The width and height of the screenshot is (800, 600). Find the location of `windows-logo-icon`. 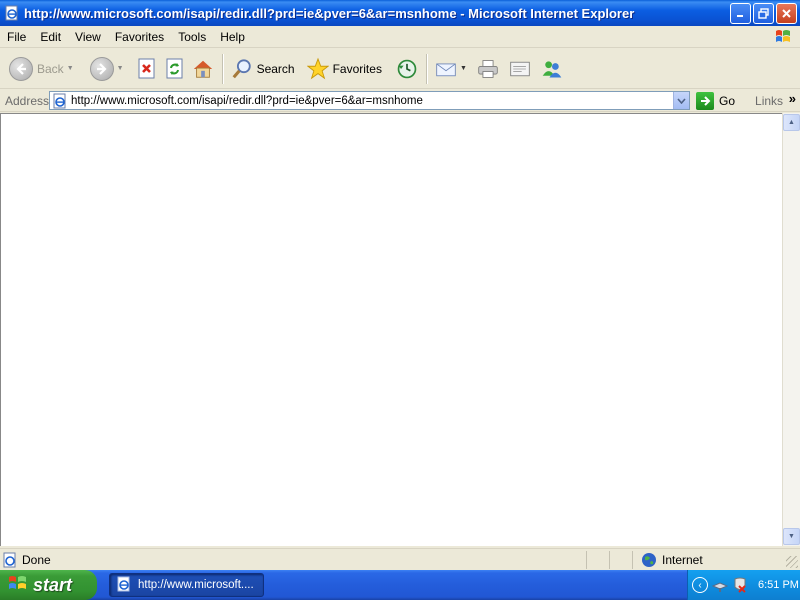

windows-logo-icon is located at coordinates (783, 37).